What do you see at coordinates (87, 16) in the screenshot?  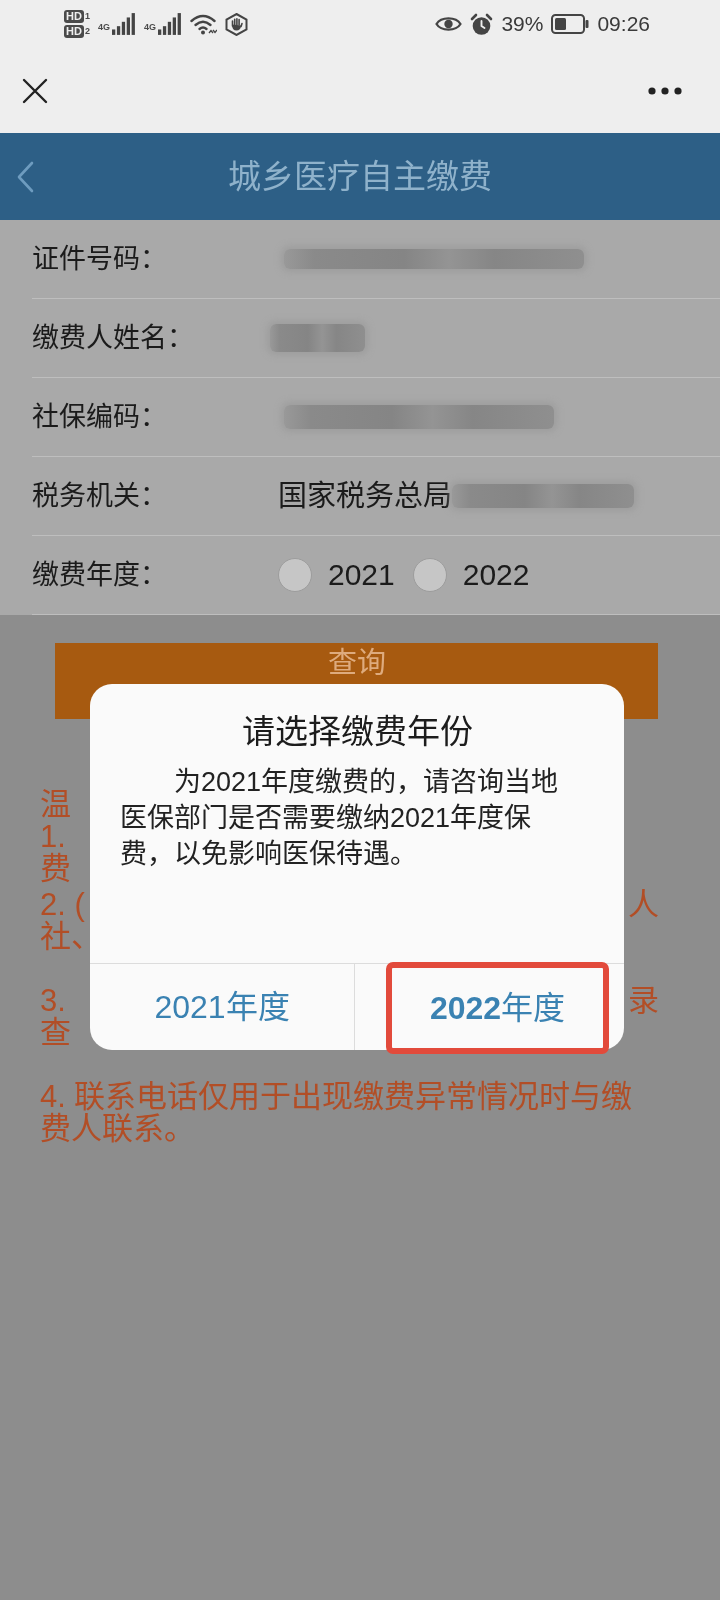 I see `sim-slot-number: 1` at bounding box center [87, 16].